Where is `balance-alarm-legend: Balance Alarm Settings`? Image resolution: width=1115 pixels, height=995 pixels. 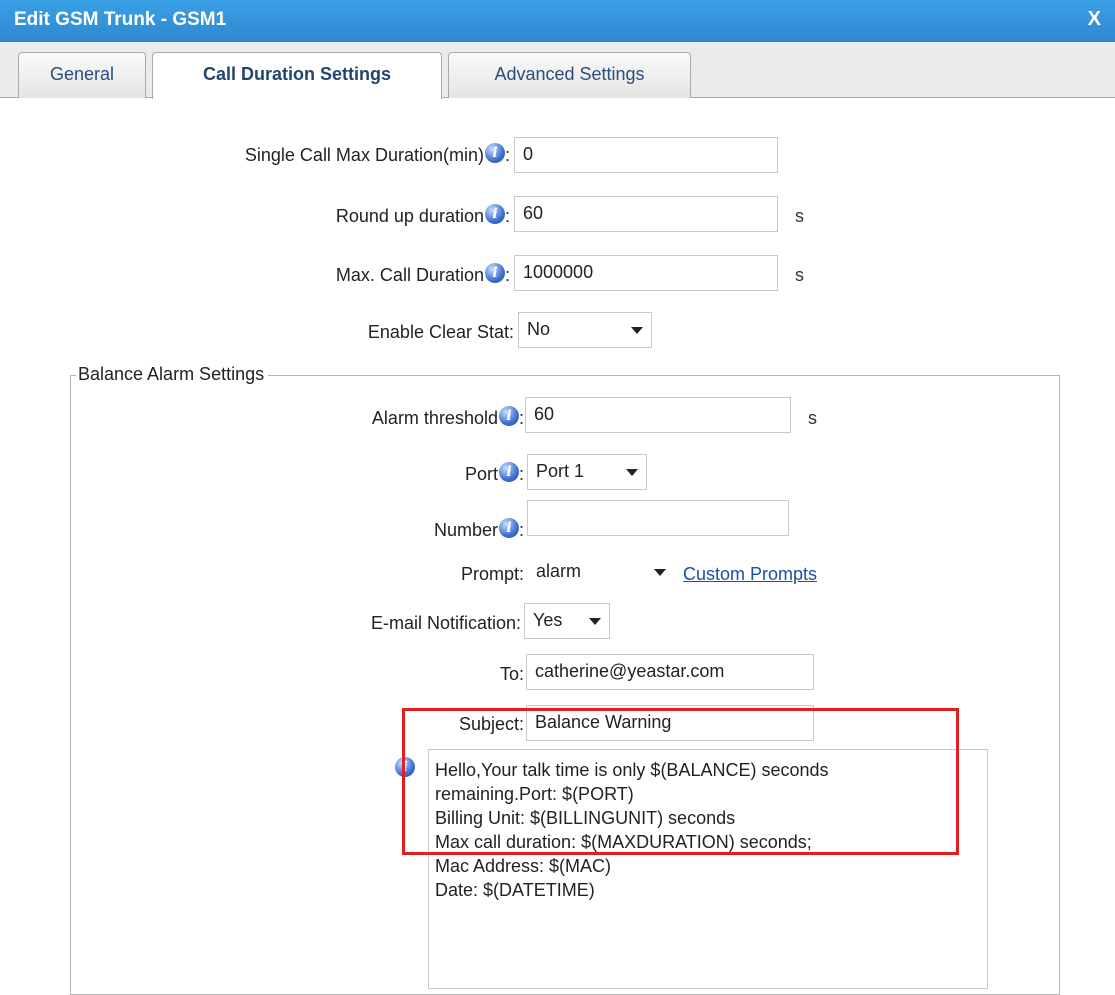 balance-alarm-legend: Balance Alarm Settings is located at coordinates (172, 374).